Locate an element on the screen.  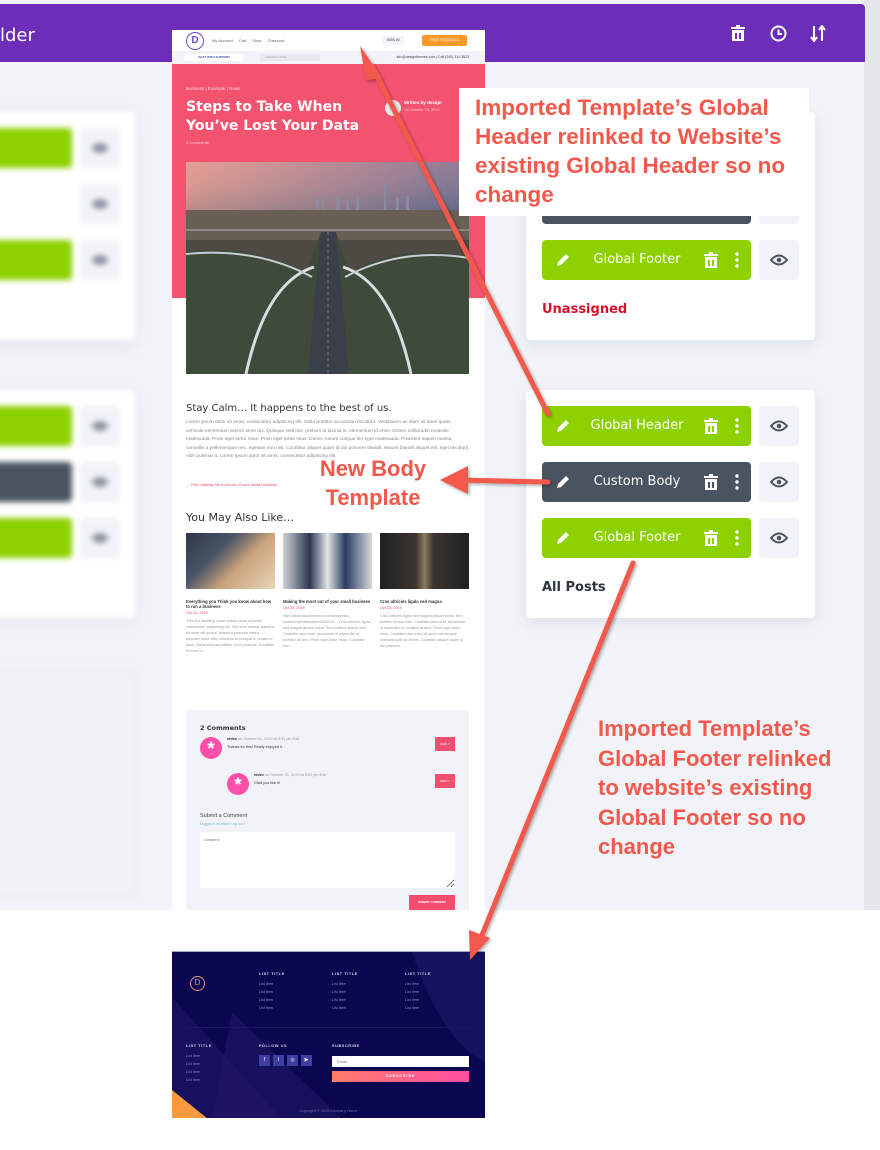
site-logo: D is located at coordinates (195, 41).